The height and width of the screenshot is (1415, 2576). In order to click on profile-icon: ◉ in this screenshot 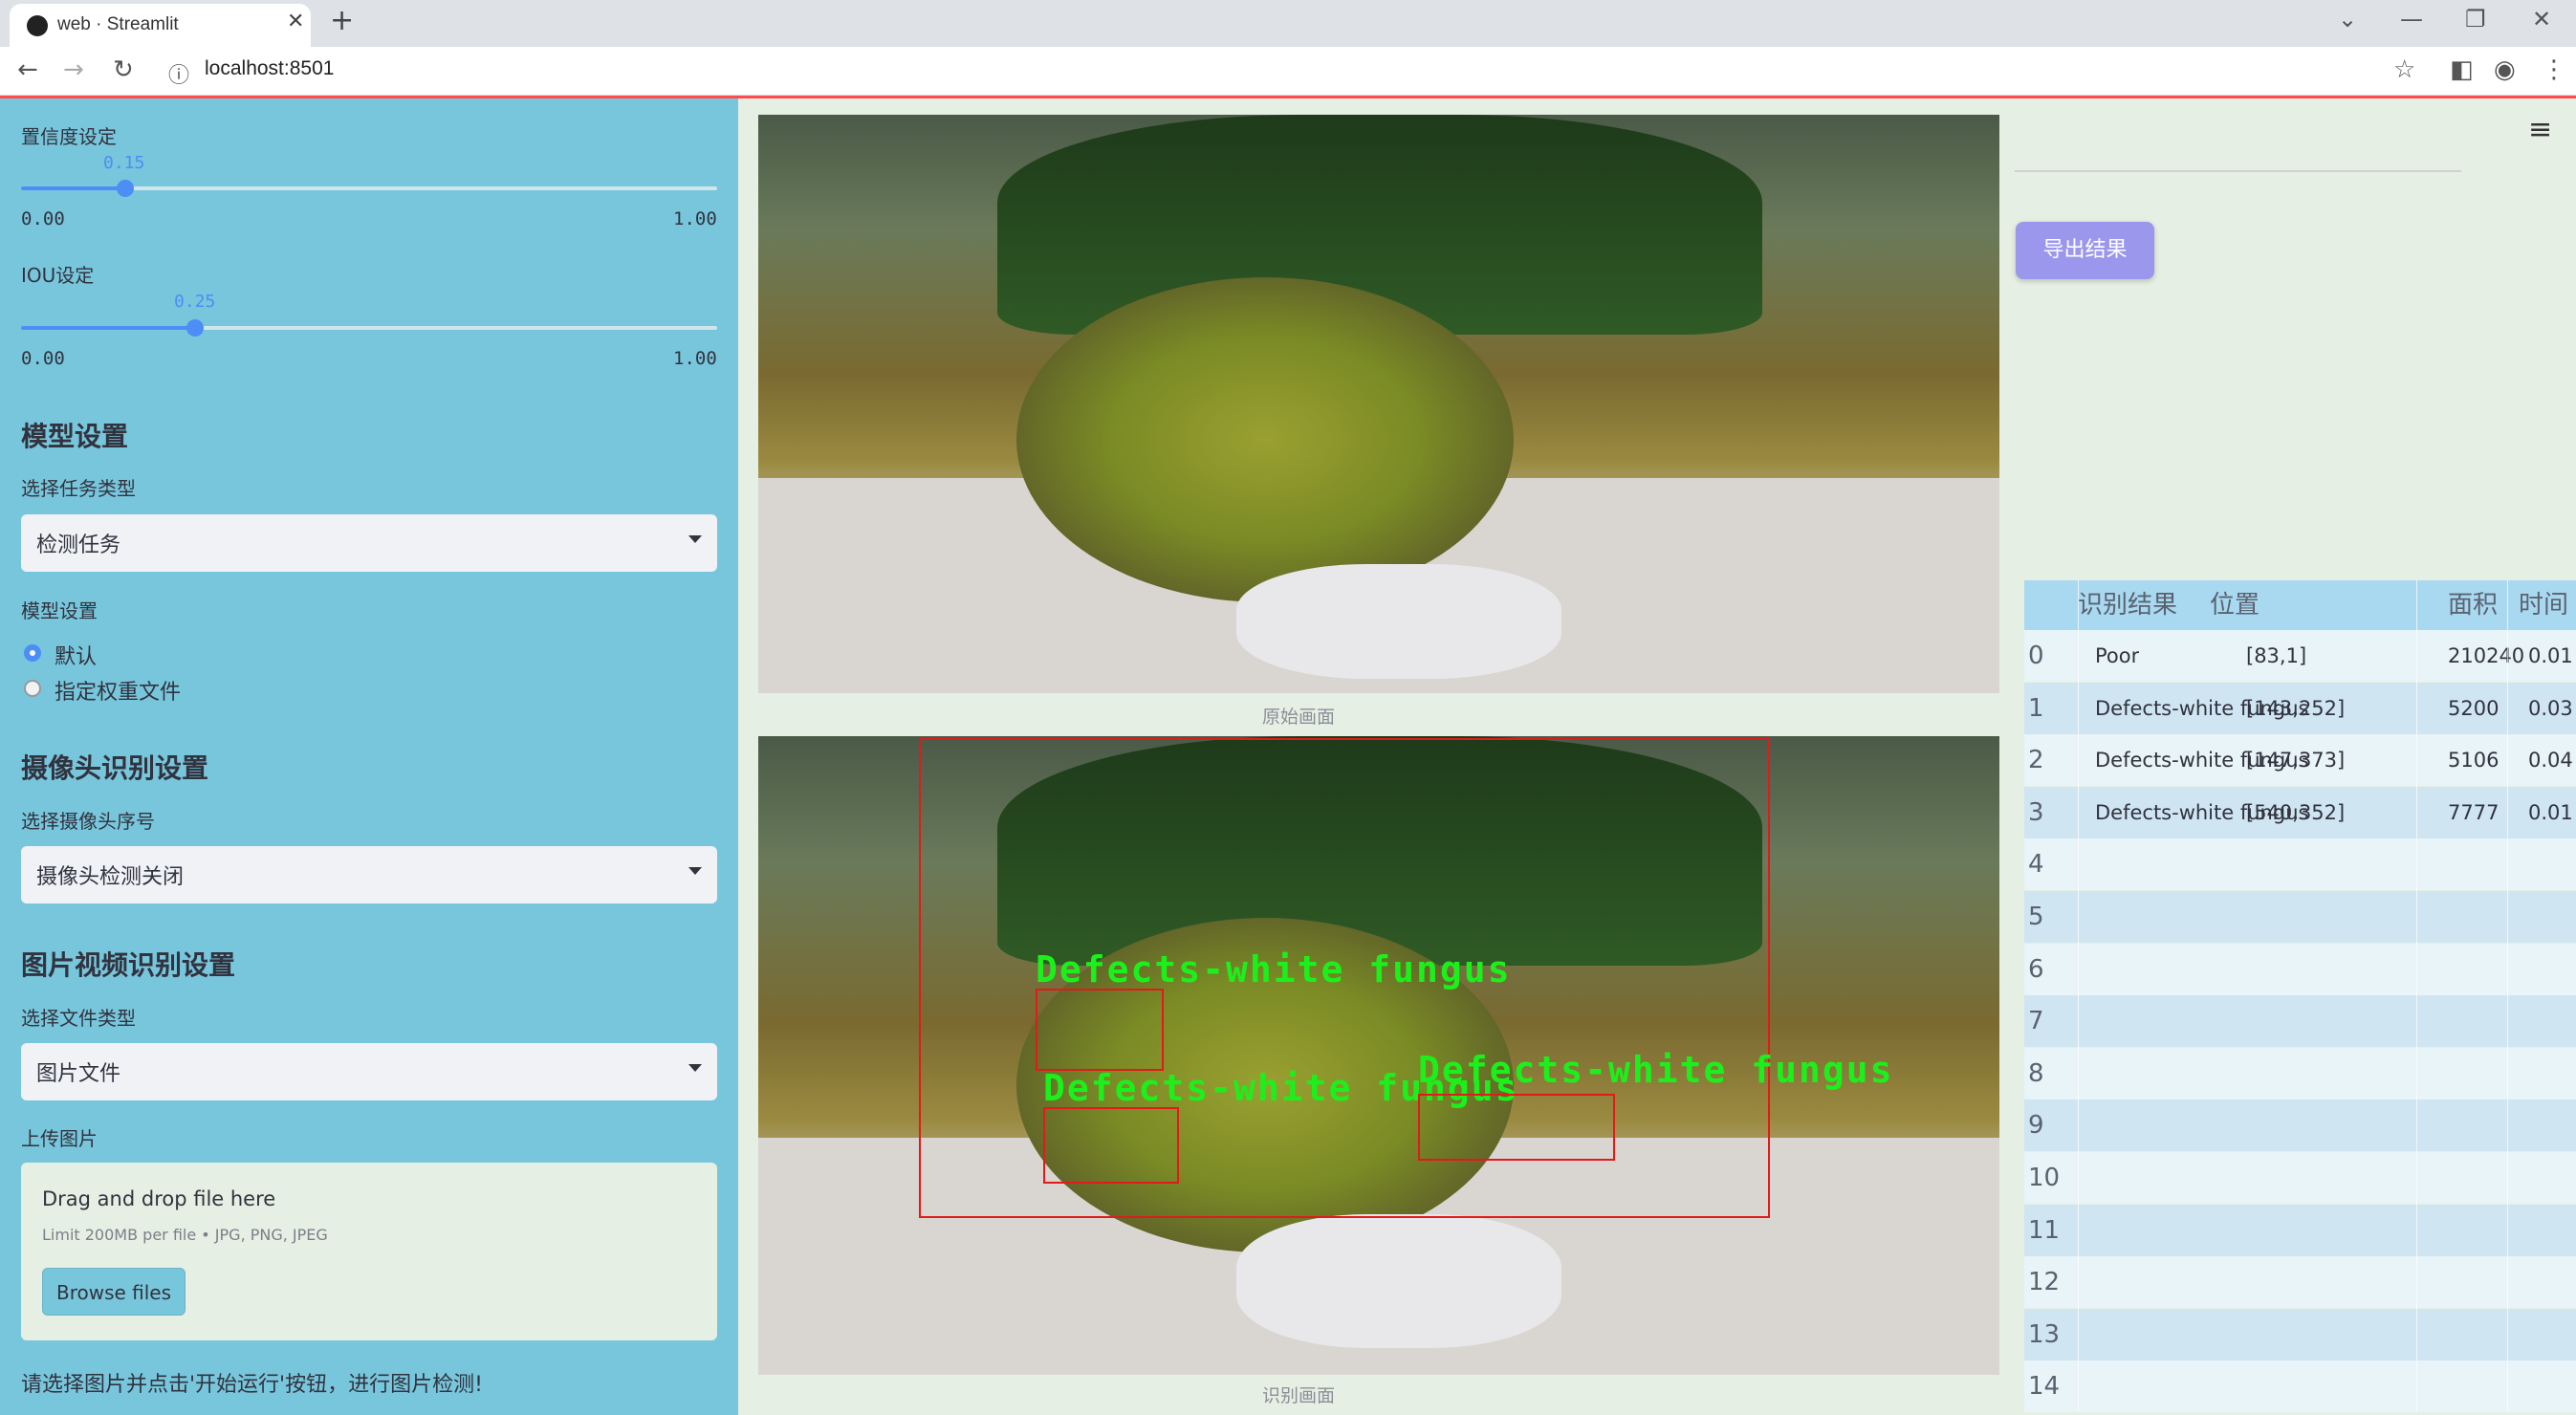, I will do `click(2505, 69)`.